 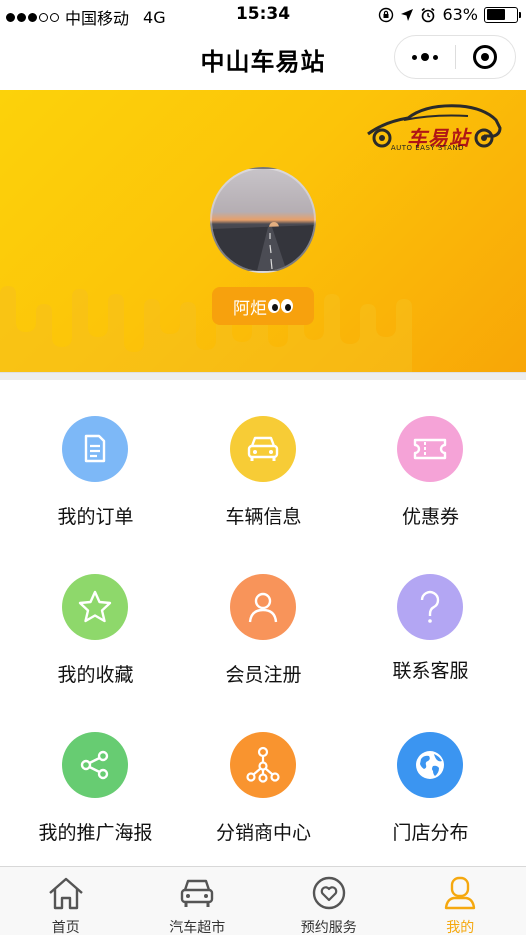 I want to click on ticket-icon, so click(x=430, y=449).